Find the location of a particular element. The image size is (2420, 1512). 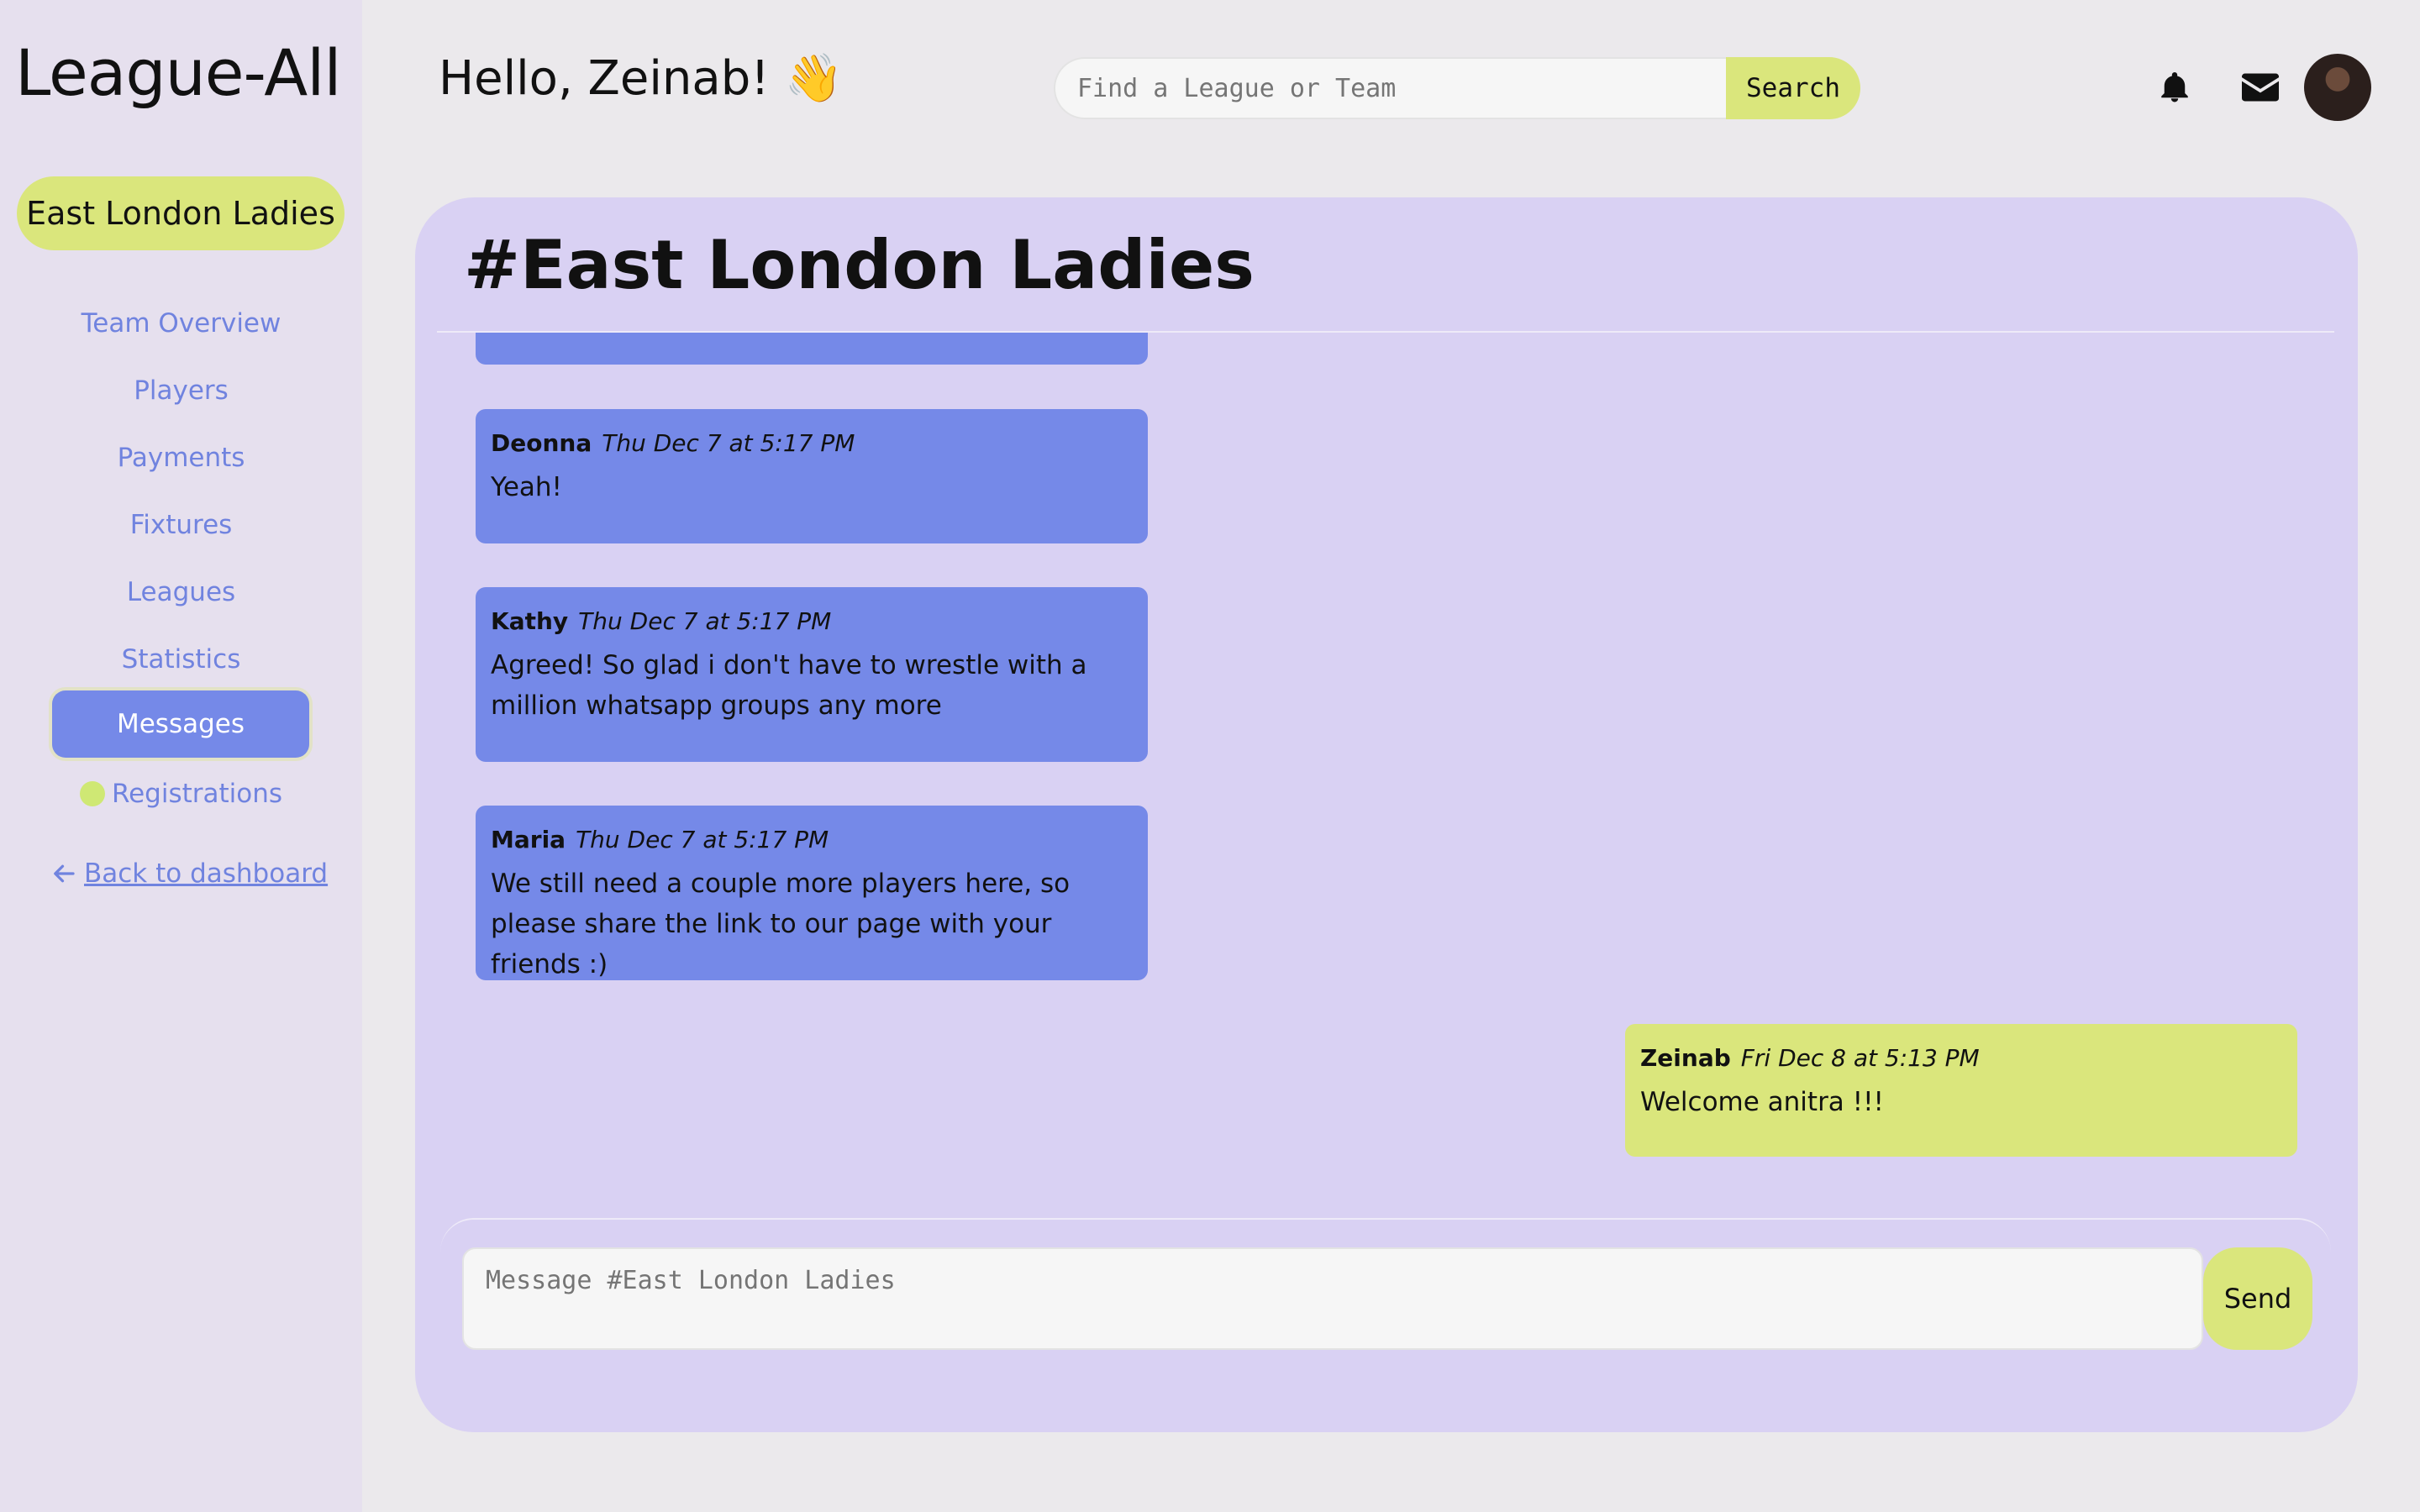

back-link-label: Back to dashboard is located at coordinates (206, 873).